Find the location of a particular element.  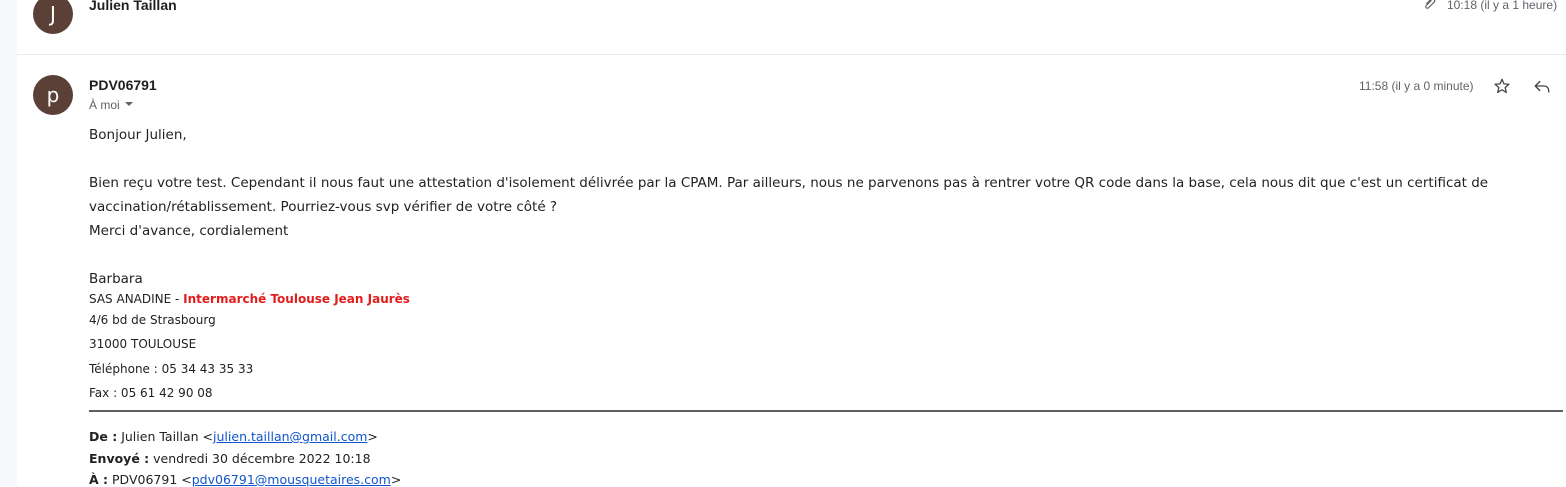

signature-address-2: 31000 TOULOUSE is located at coordinates (143, 344).